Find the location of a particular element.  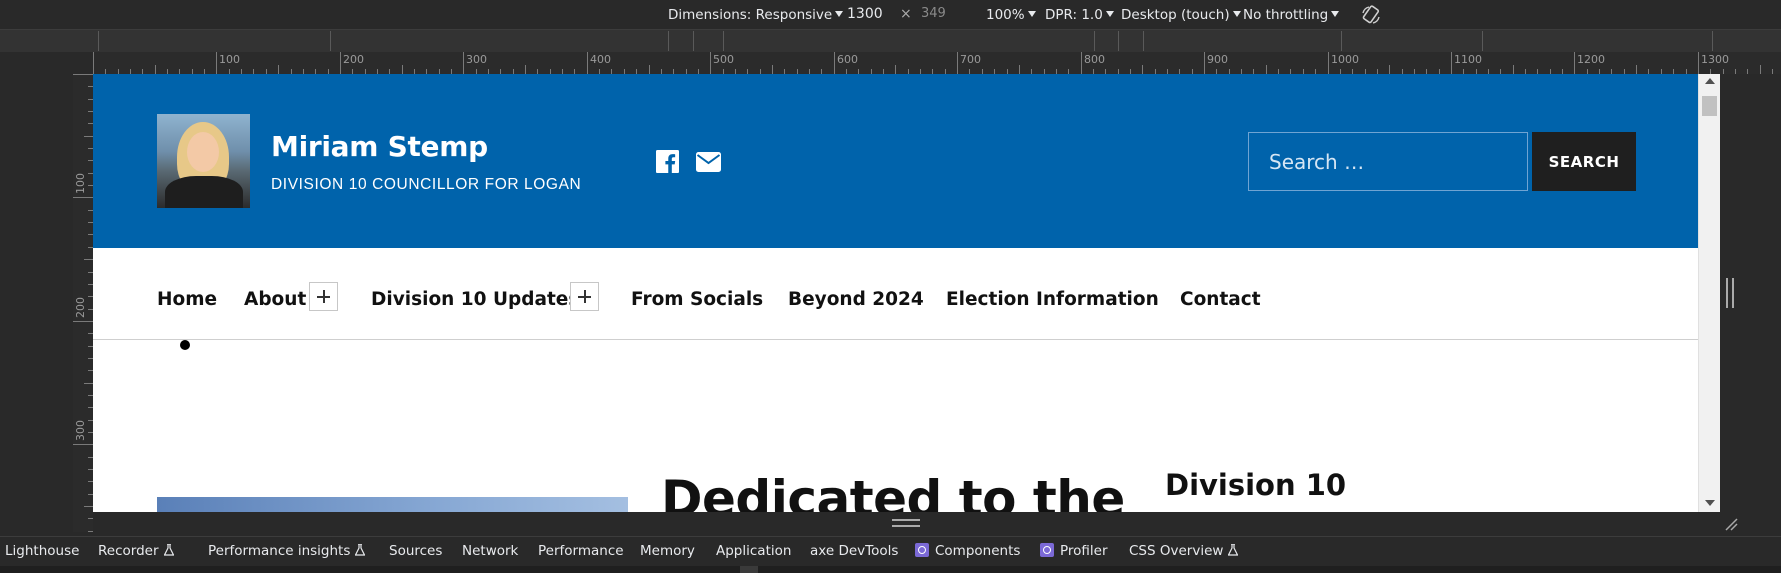

ruler-left-ticks: 100 200 300 is located at coordinates (83, 303).